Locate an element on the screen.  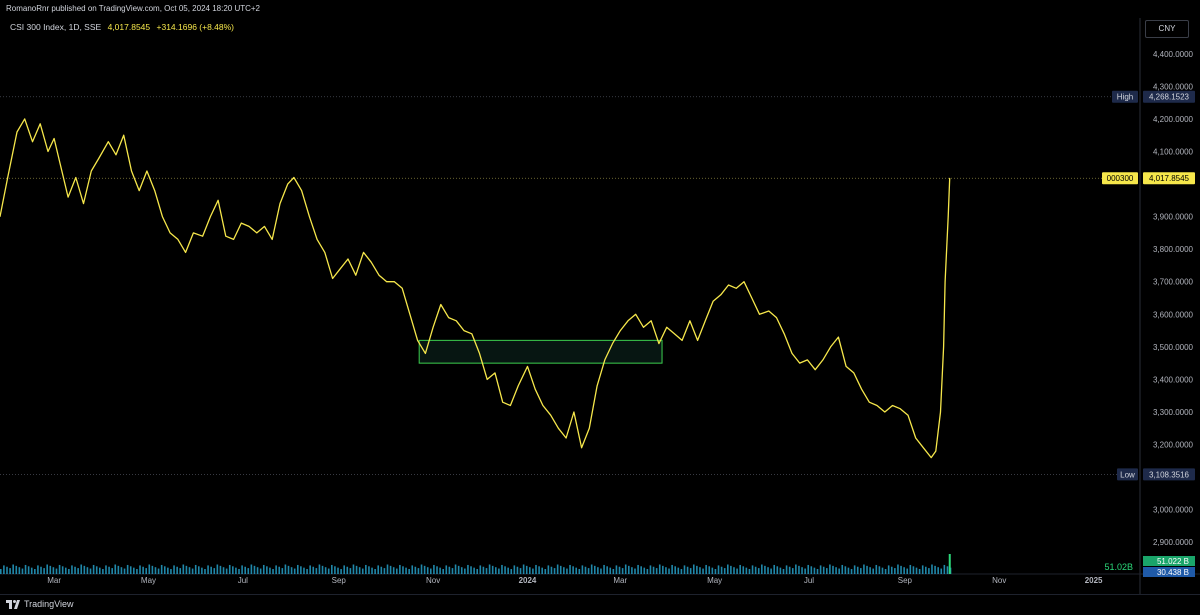
y-tick-label: 3,200.0000 is located at coordinates (1173, 445).